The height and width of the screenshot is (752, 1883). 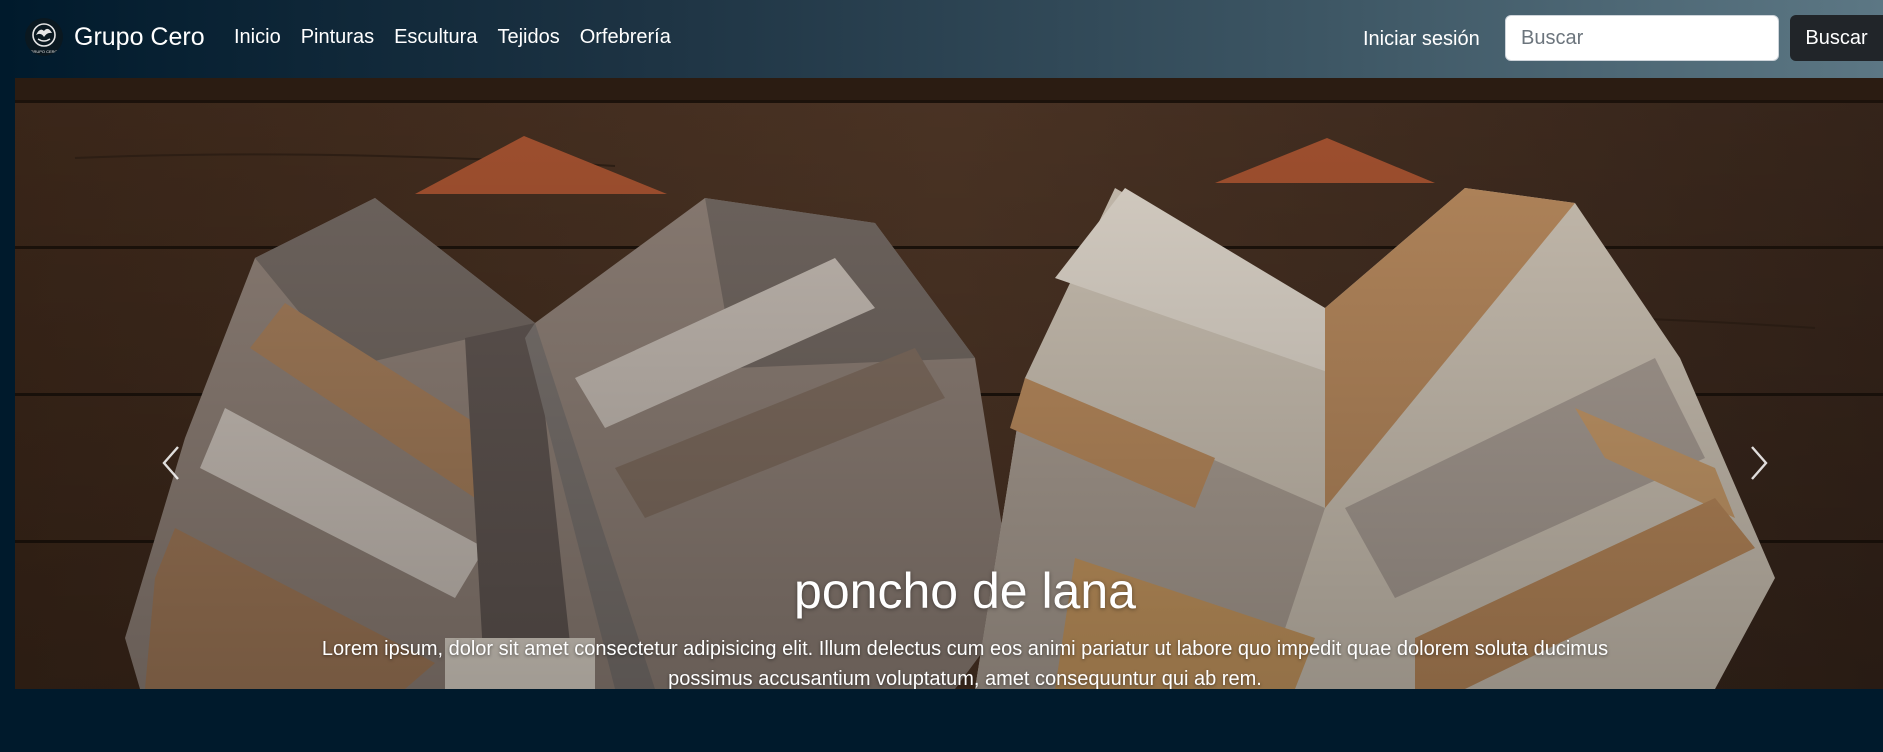 I want to click on chevron-left-icon, so click(x=170, y=463).